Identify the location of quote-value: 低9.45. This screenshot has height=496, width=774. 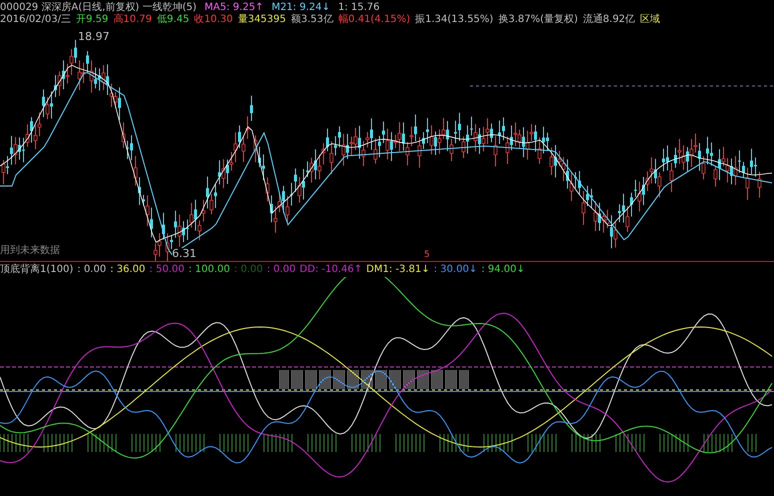
(173, 19).